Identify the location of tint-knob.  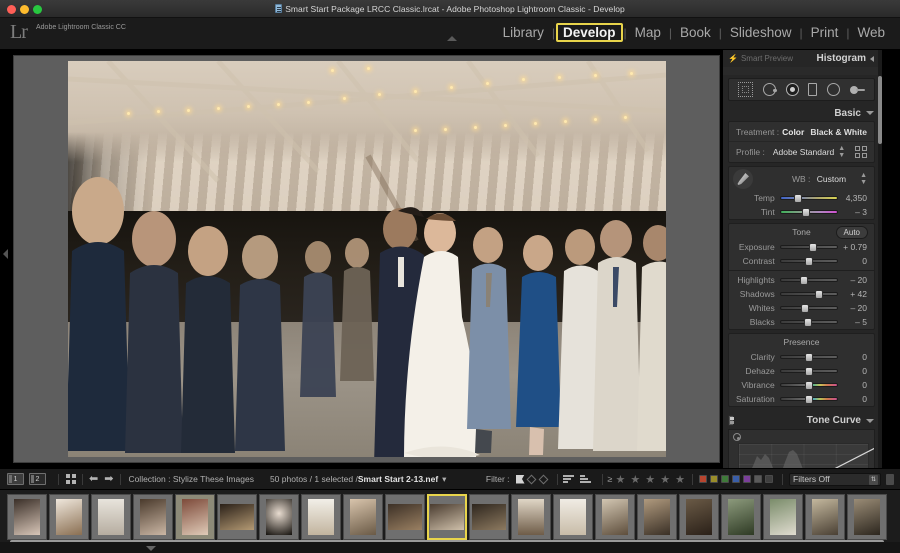
(806, 212).